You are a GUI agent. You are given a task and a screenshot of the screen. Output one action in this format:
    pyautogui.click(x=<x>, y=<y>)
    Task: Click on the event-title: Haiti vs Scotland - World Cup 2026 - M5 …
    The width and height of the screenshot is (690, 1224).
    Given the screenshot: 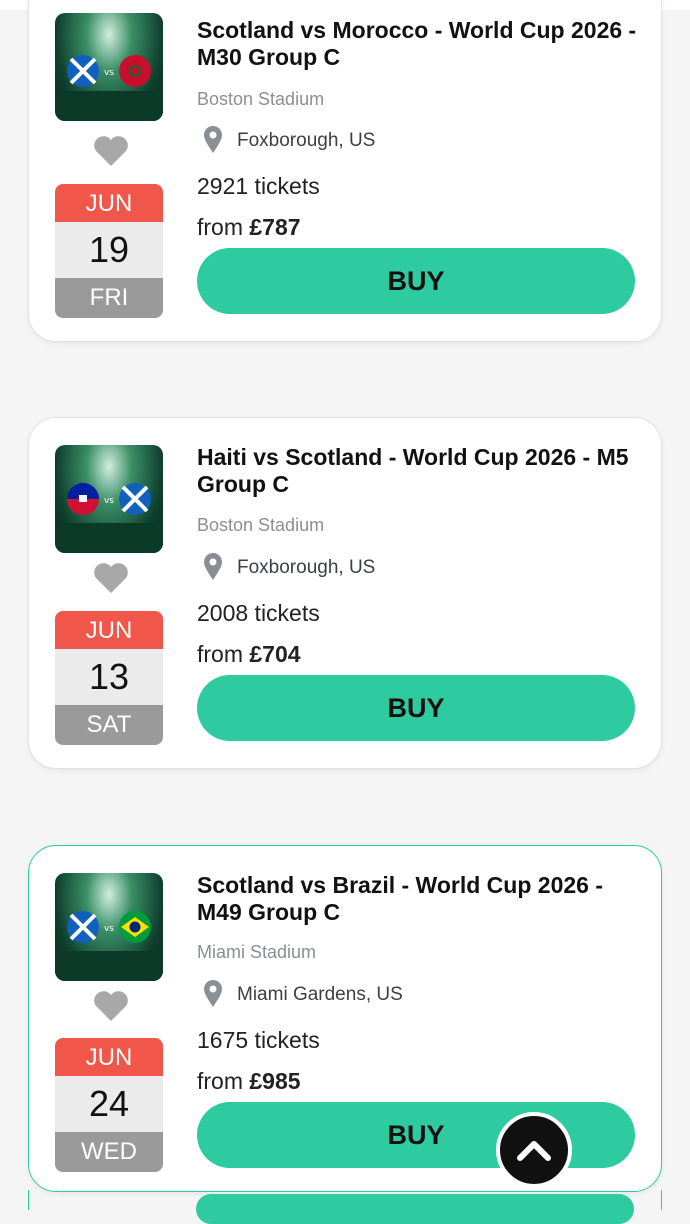 What is the action you would take?
    pyautogui.click(x=417, y=471)
    